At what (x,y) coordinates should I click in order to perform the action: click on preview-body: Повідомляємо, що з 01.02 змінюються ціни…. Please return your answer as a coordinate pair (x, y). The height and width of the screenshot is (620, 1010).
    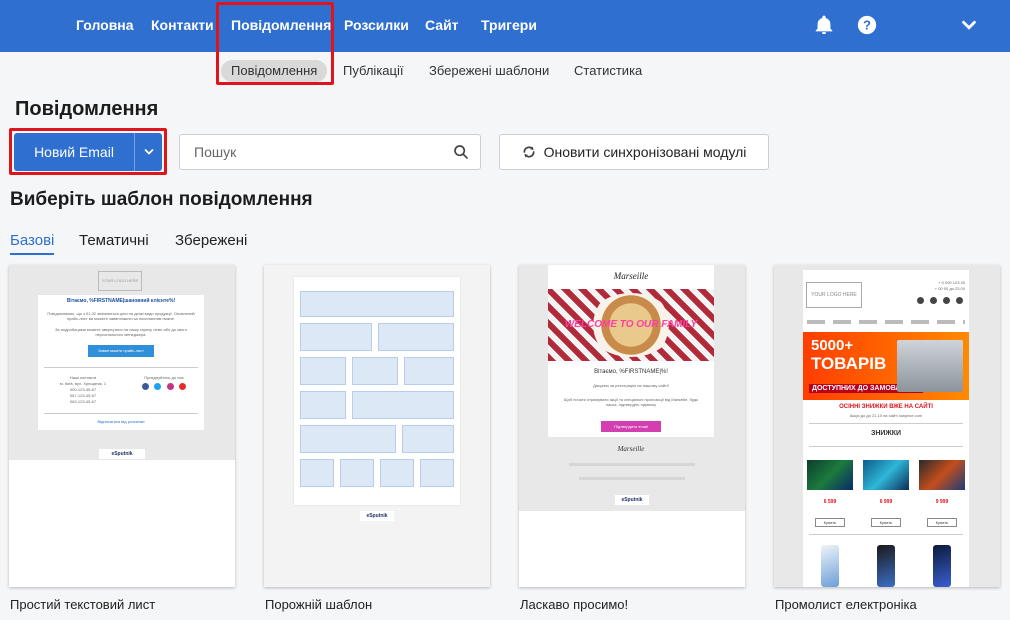
    Looking at the image, I should click on (121, 316).